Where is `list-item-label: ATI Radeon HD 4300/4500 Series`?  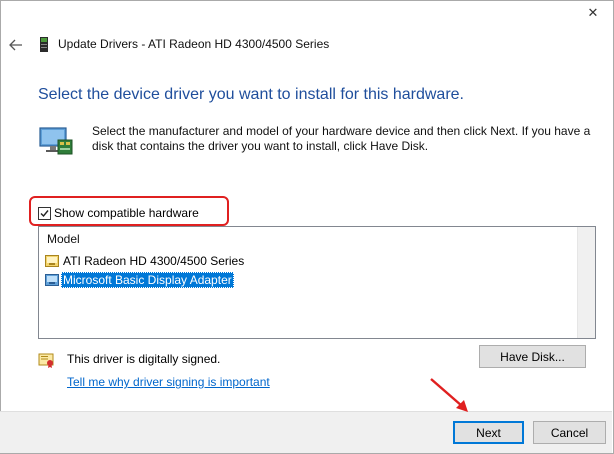
list-item-label: ATI Radeon HD 4300/4500 Series is located at coordinates (154, 261).